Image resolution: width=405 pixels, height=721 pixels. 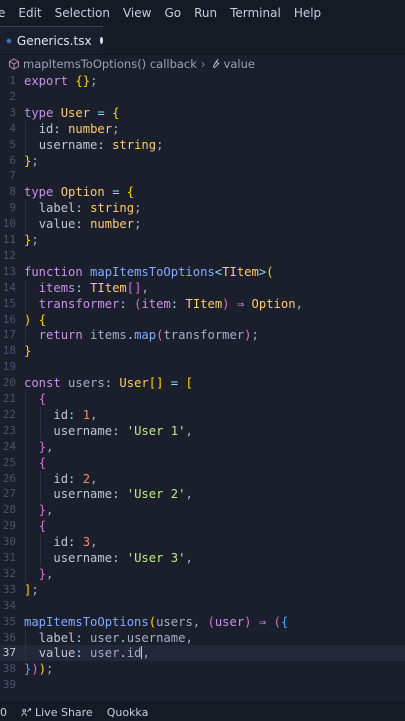 What do you see at coordinates (28, 351) in the screenshot?
I see `code-token: }` at bounding box center [28, 351].